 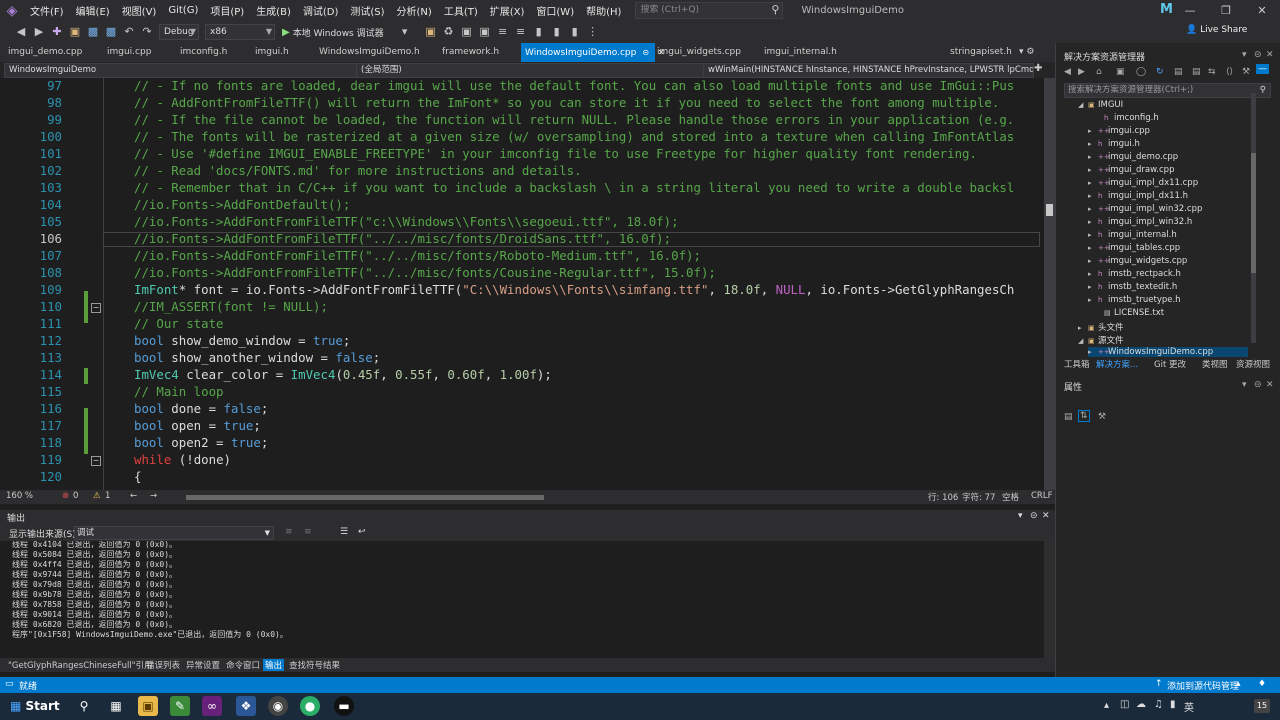 I want to click on hex-icon: ▣, so click(x=485, y=32).